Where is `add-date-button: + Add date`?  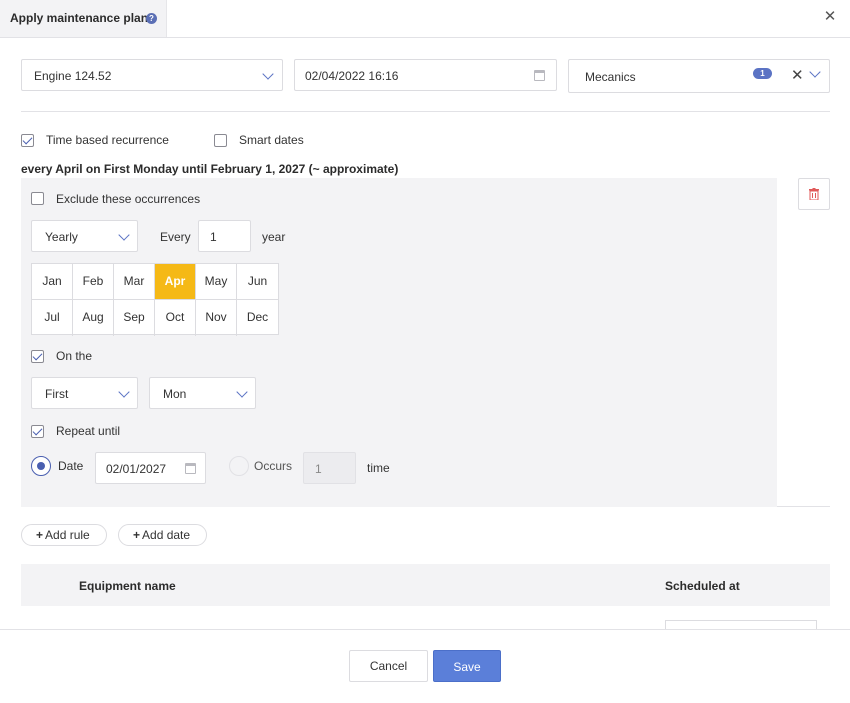
add-date-button: + Add date is located at coordinates (162, 535).